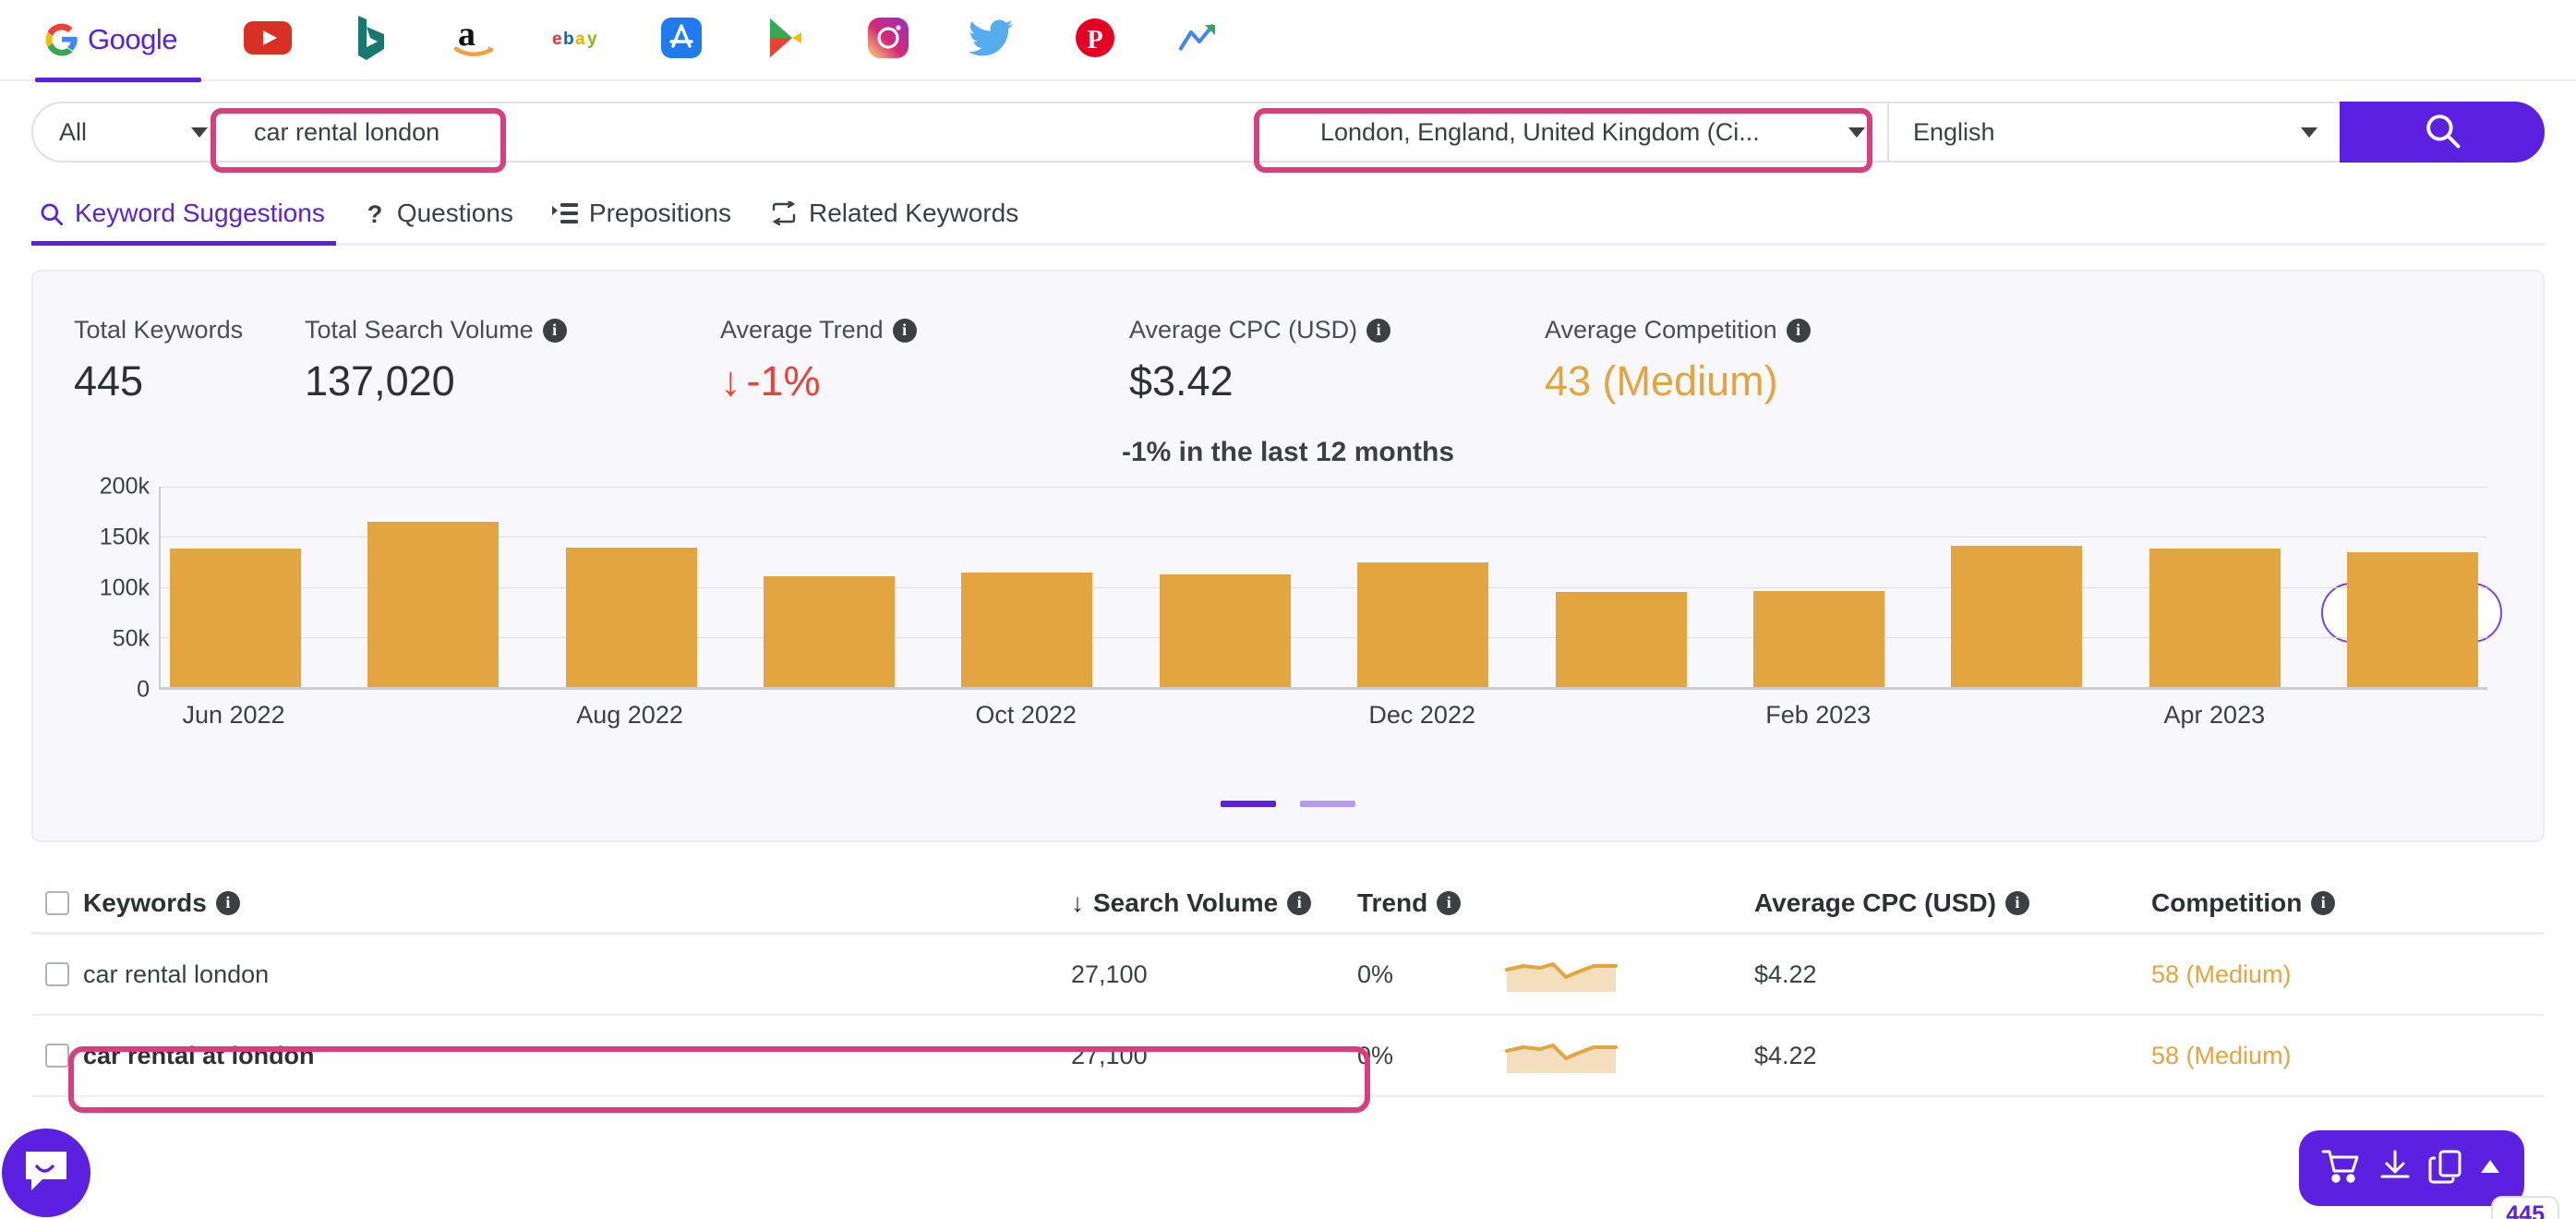 This screenshot has height=1219, width=2576. Describe the element at coordinates (145, 902) in the screenshot. I see `column-header-keywords-label: Keywords` at that location.